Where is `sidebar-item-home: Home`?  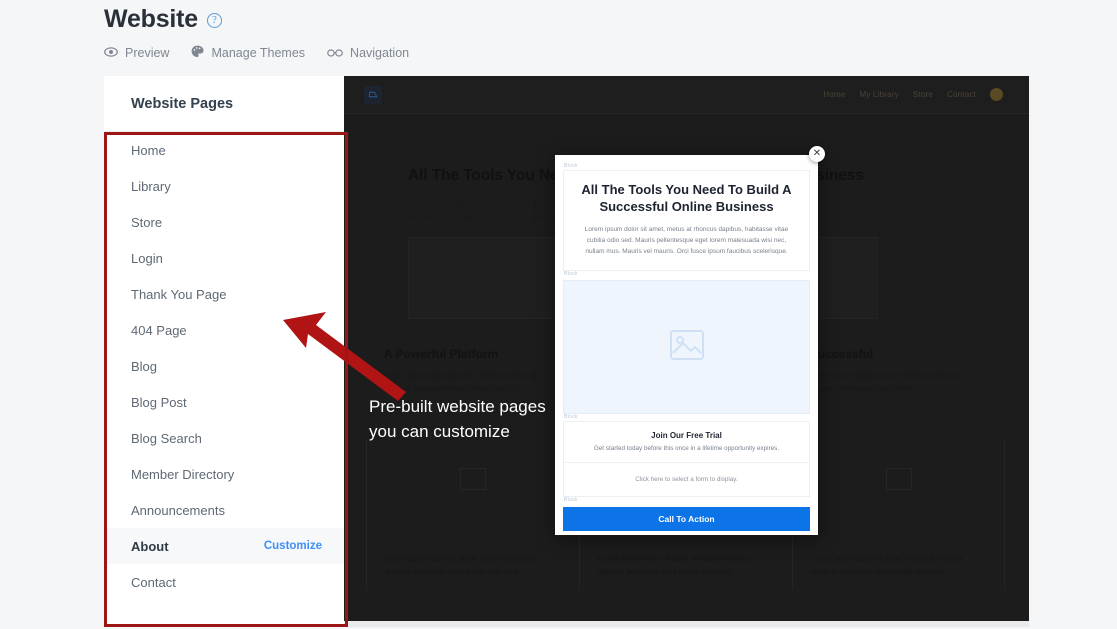 sidebar-item-home: Home is located at coordinates (224, 150).